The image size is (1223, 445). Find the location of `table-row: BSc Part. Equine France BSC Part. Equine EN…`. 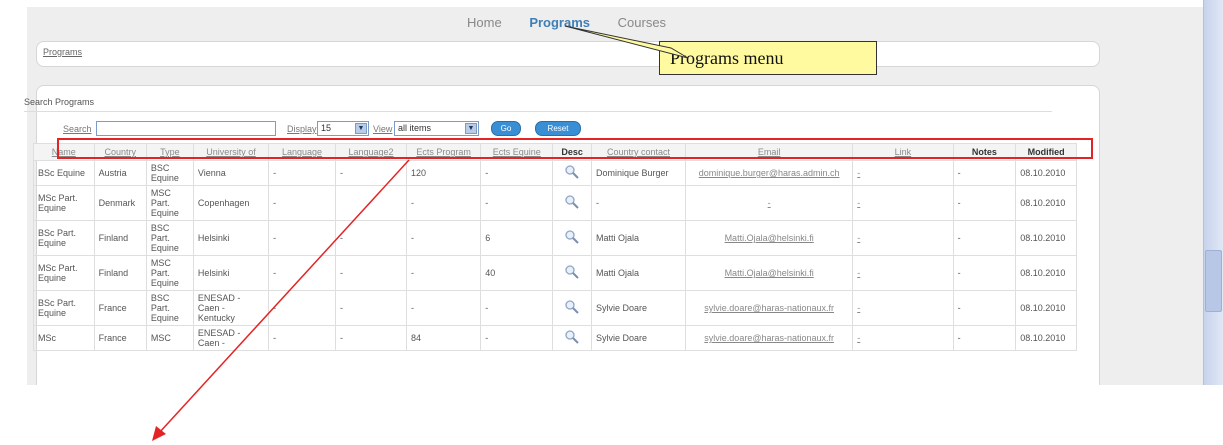

table-row: BSc Part. Equine France BSC Part. Equine EN… is located at coordinates (555, 308).